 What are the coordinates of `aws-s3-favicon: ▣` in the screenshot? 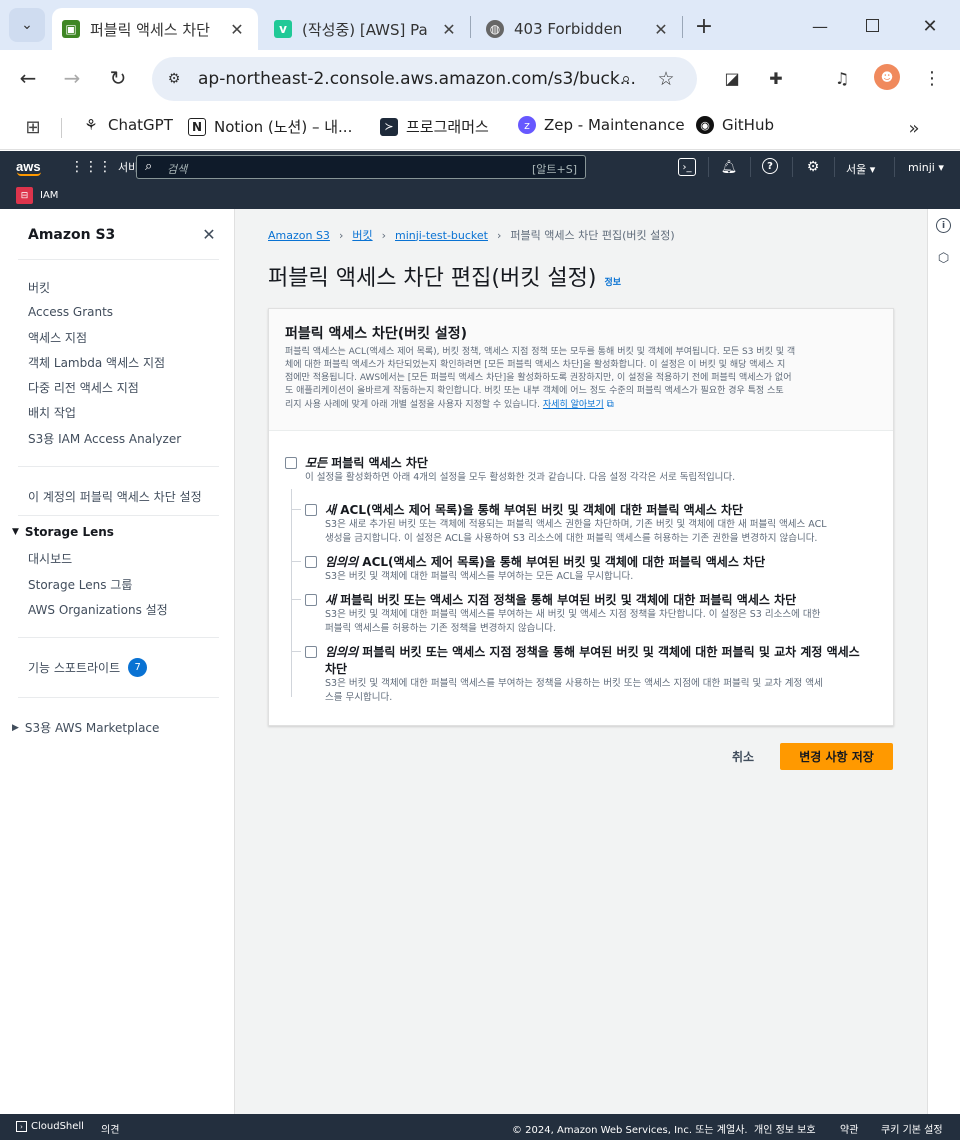 It's located at (71, 29).